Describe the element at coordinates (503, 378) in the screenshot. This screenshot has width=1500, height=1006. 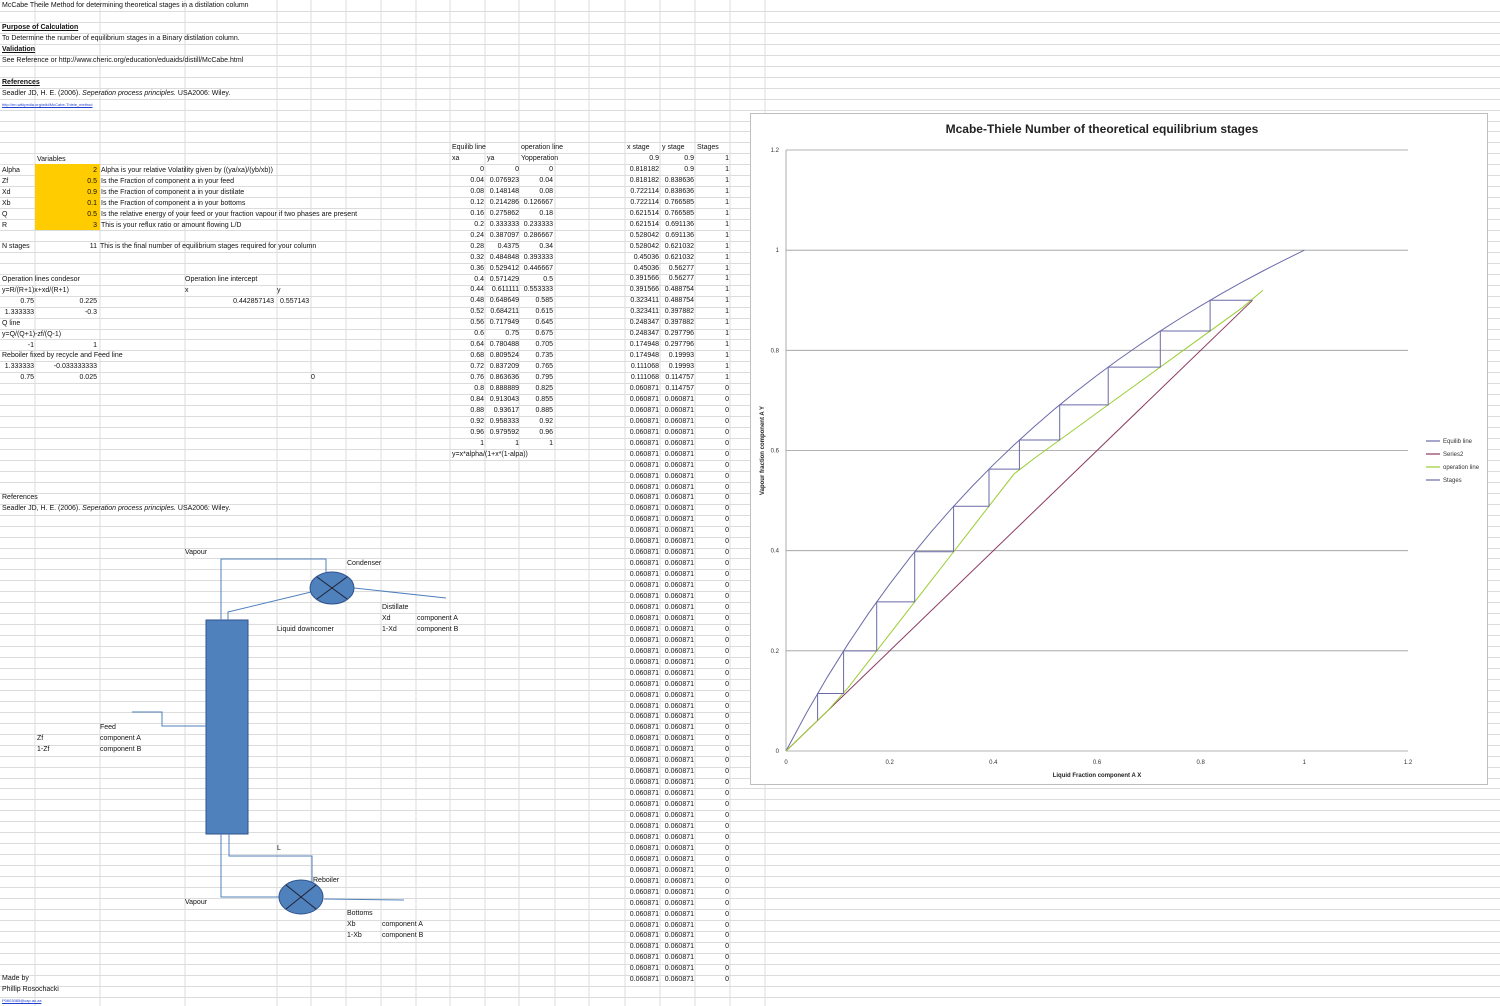
I see `equilib-cell: 0.863636` at that location.